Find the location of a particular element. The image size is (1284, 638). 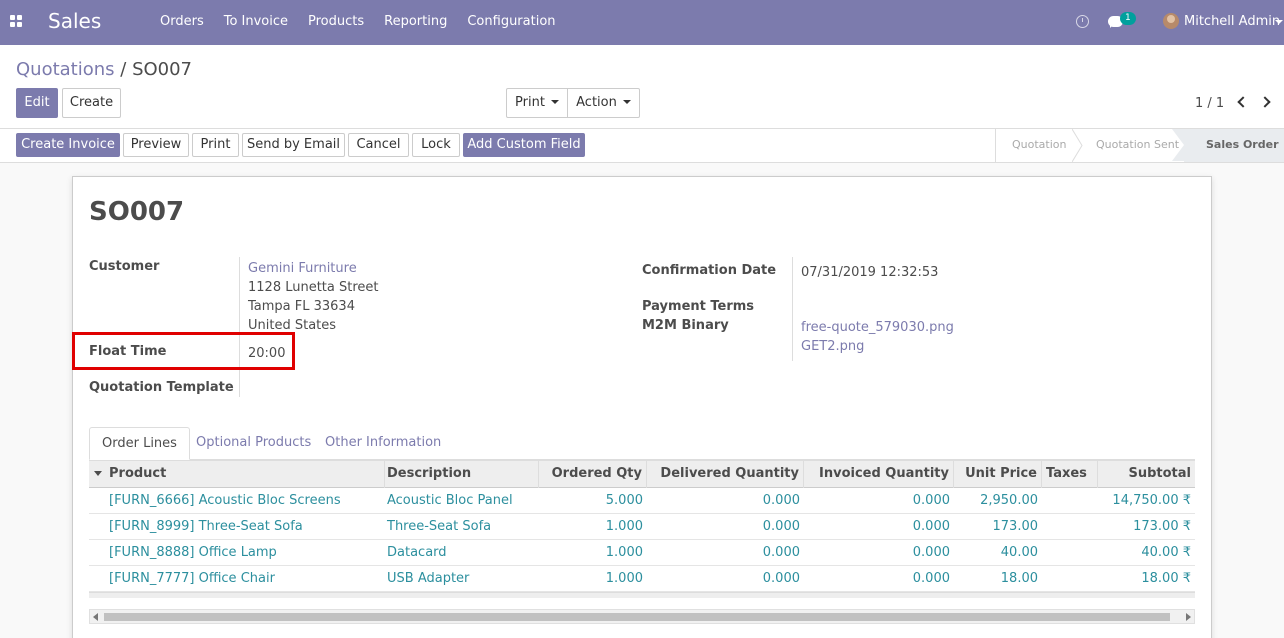

action-dropdown-label: Action is located at coordinates (596, 102).